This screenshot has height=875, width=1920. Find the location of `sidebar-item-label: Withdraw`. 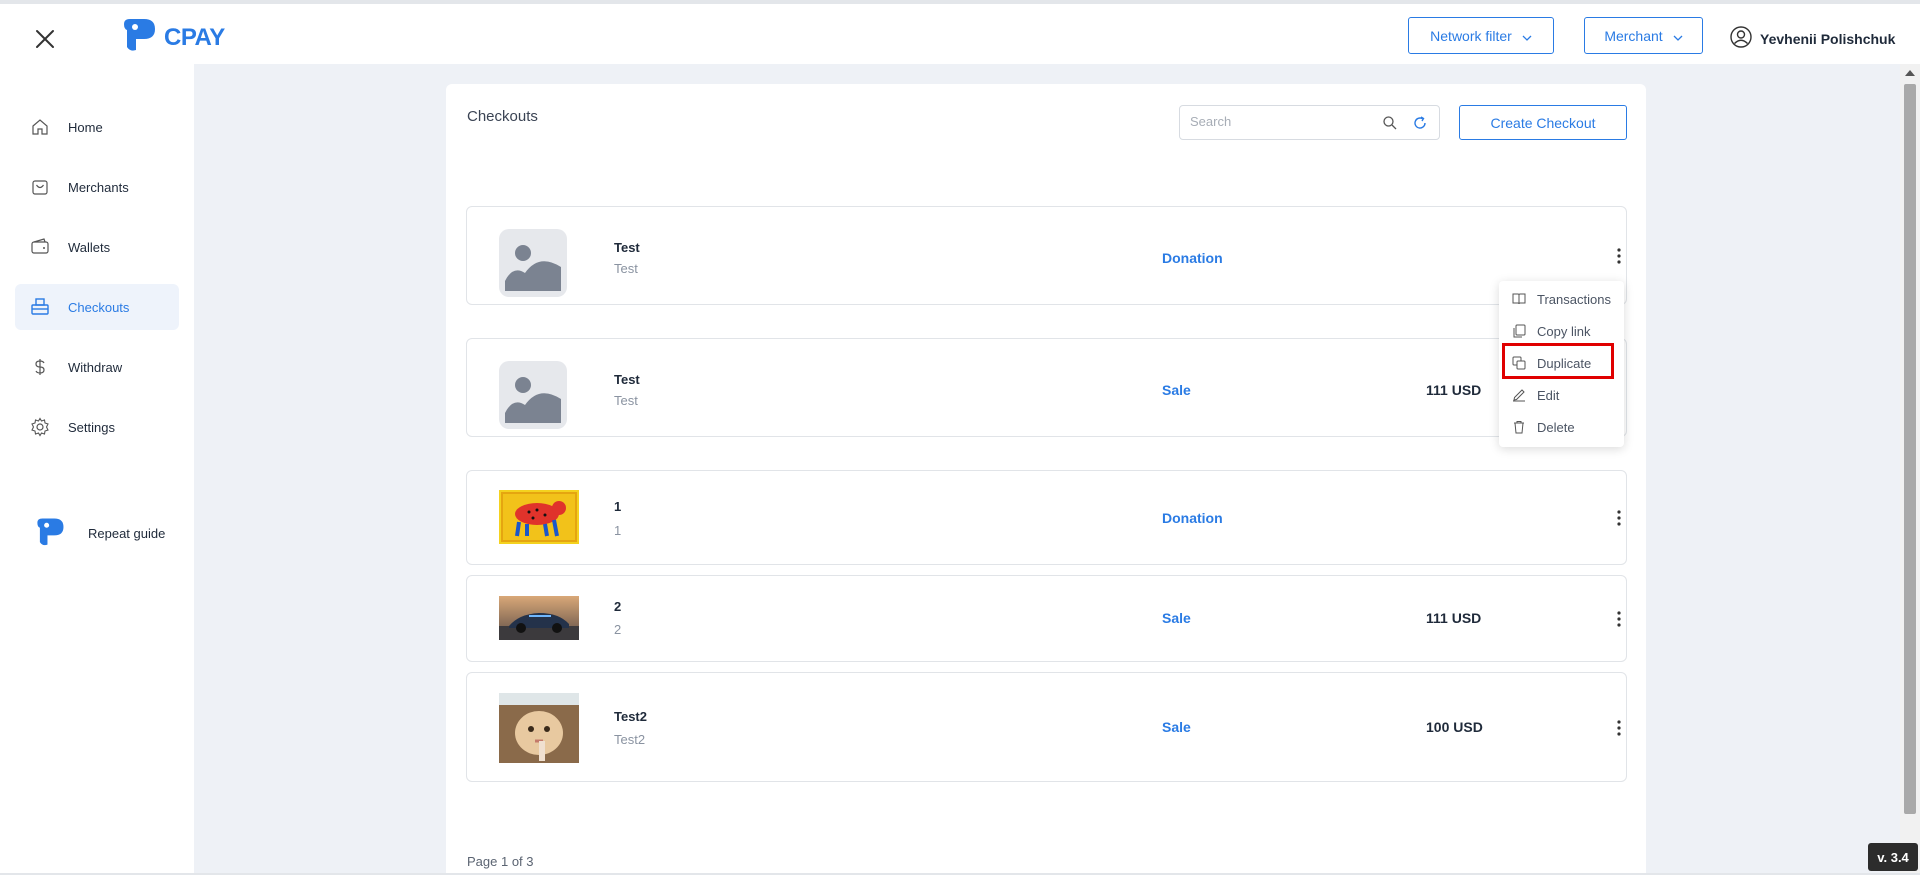

sidebar-item-label: Withdraw is located at coordinates (95, 367).